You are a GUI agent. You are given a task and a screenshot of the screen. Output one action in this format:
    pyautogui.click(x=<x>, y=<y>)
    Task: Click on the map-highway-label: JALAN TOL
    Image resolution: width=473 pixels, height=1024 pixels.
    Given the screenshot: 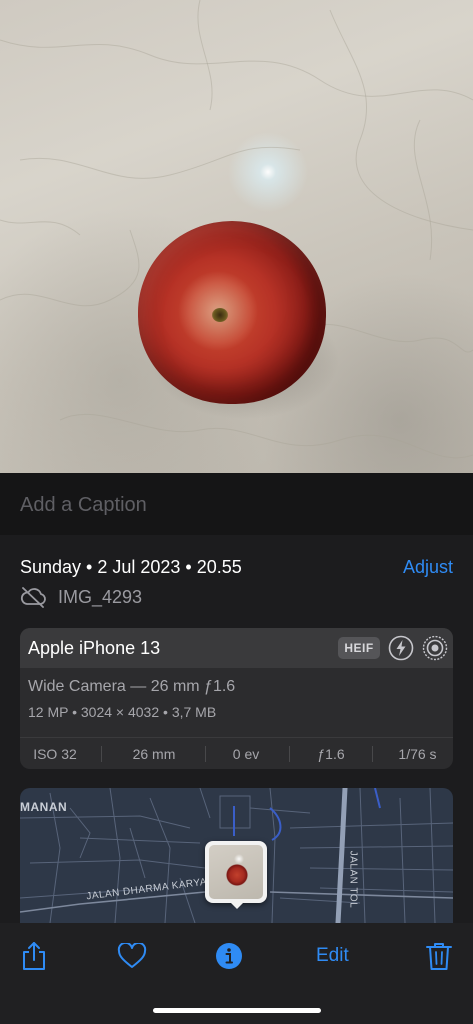 What is the action you would take?
    pyautogui.click(x=353, y=879)
    